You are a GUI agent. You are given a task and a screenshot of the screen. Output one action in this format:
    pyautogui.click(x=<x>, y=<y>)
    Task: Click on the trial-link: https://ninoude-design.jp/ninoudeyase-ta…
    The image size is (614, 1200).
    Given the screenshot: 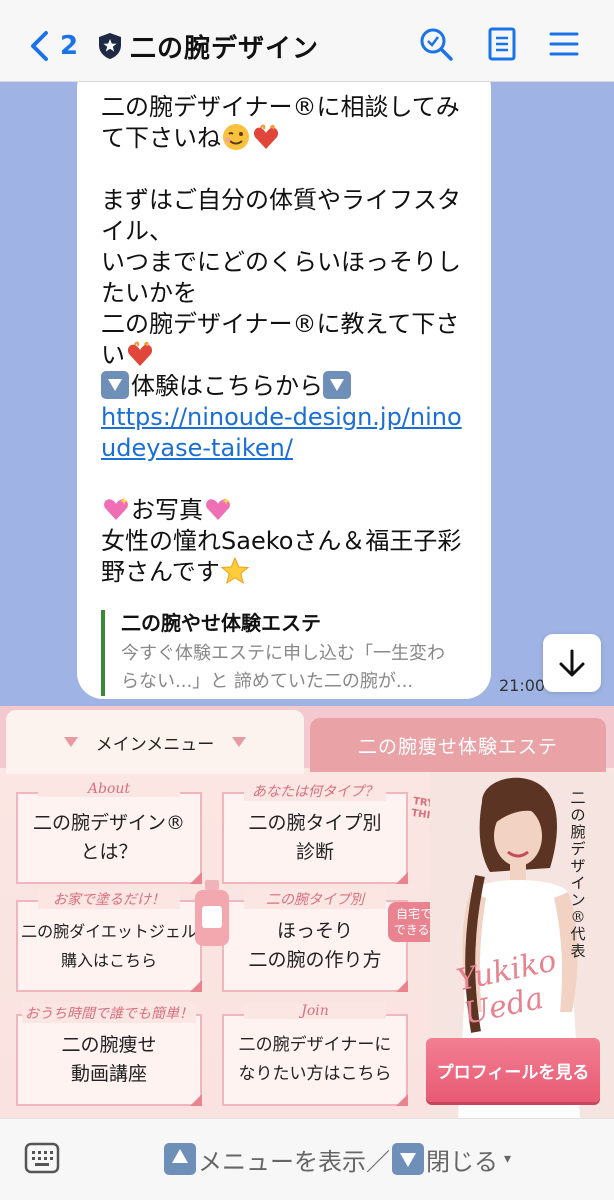 What is the action you would take?
    pyautogui.click(x=286, y=433)
    